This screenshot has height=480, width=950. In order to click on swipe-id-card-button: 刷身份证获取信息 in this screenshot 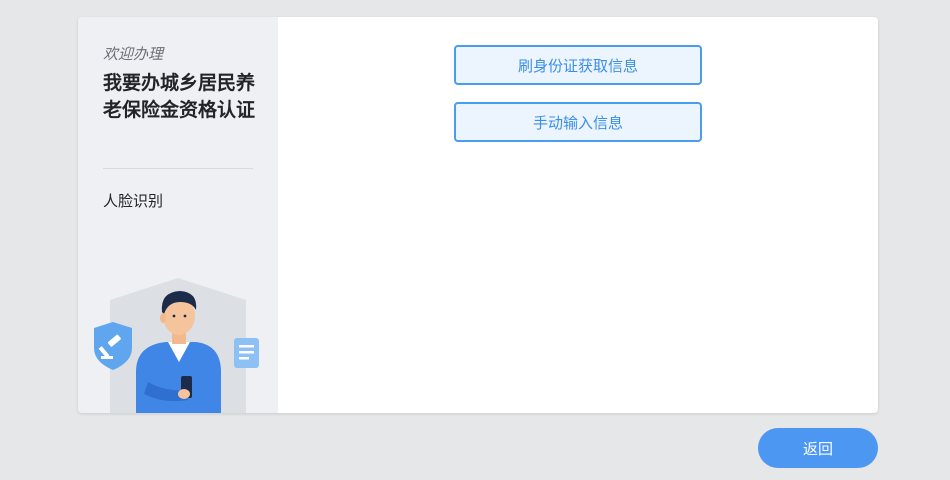, I will do `click(578, 65)`.